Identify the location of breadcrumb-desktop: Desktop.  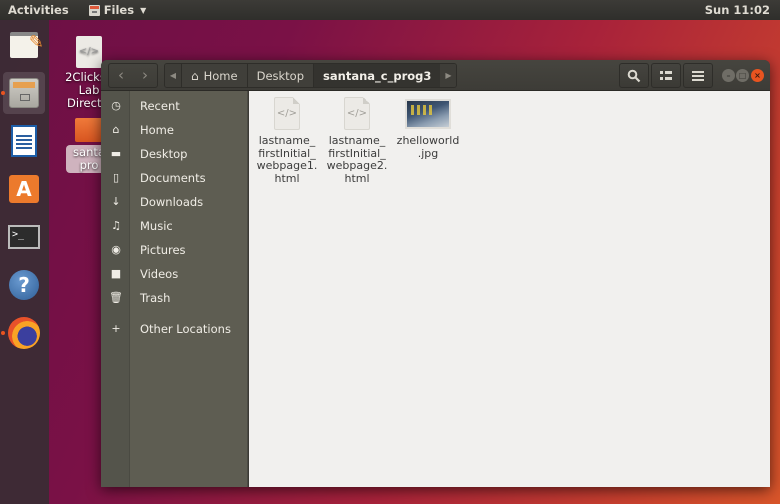
(280, 75).